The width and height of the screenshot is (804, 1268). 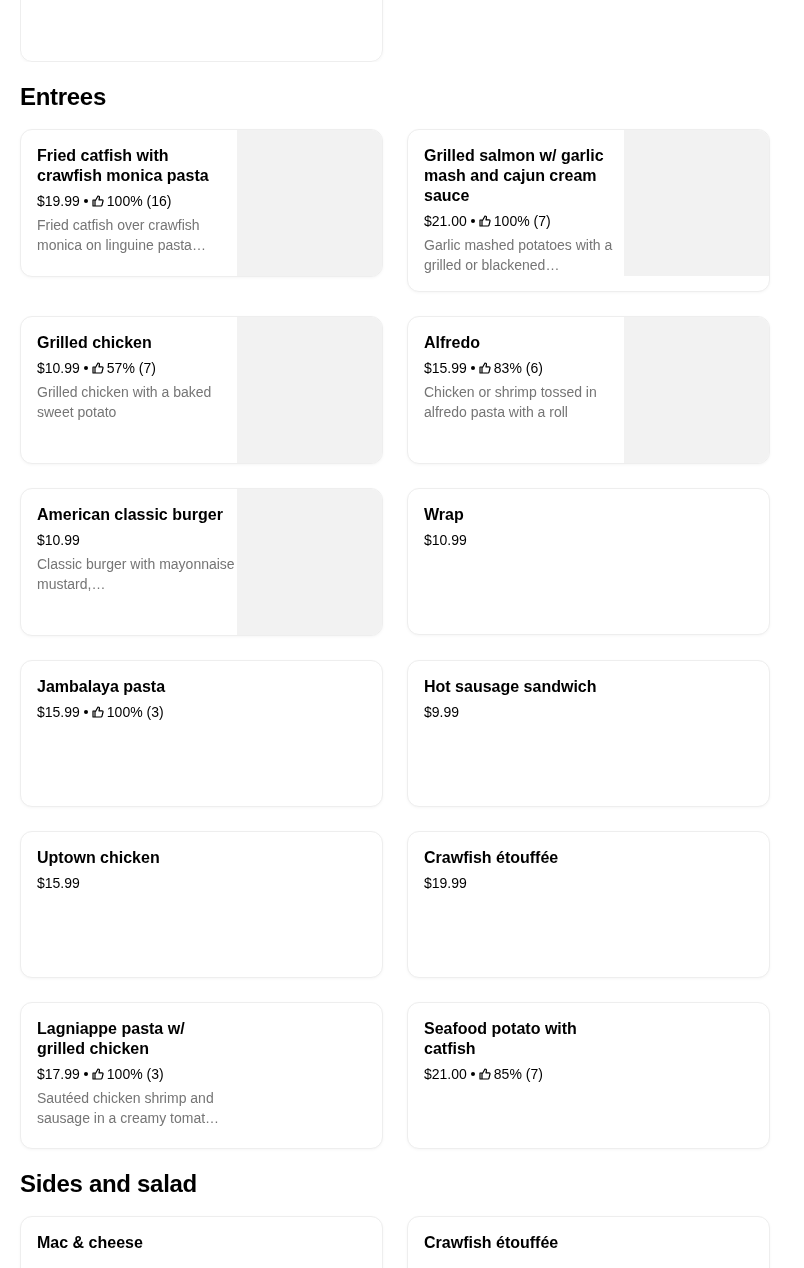 I want to click on item-price: $9.99, so click(x=442, y=712).